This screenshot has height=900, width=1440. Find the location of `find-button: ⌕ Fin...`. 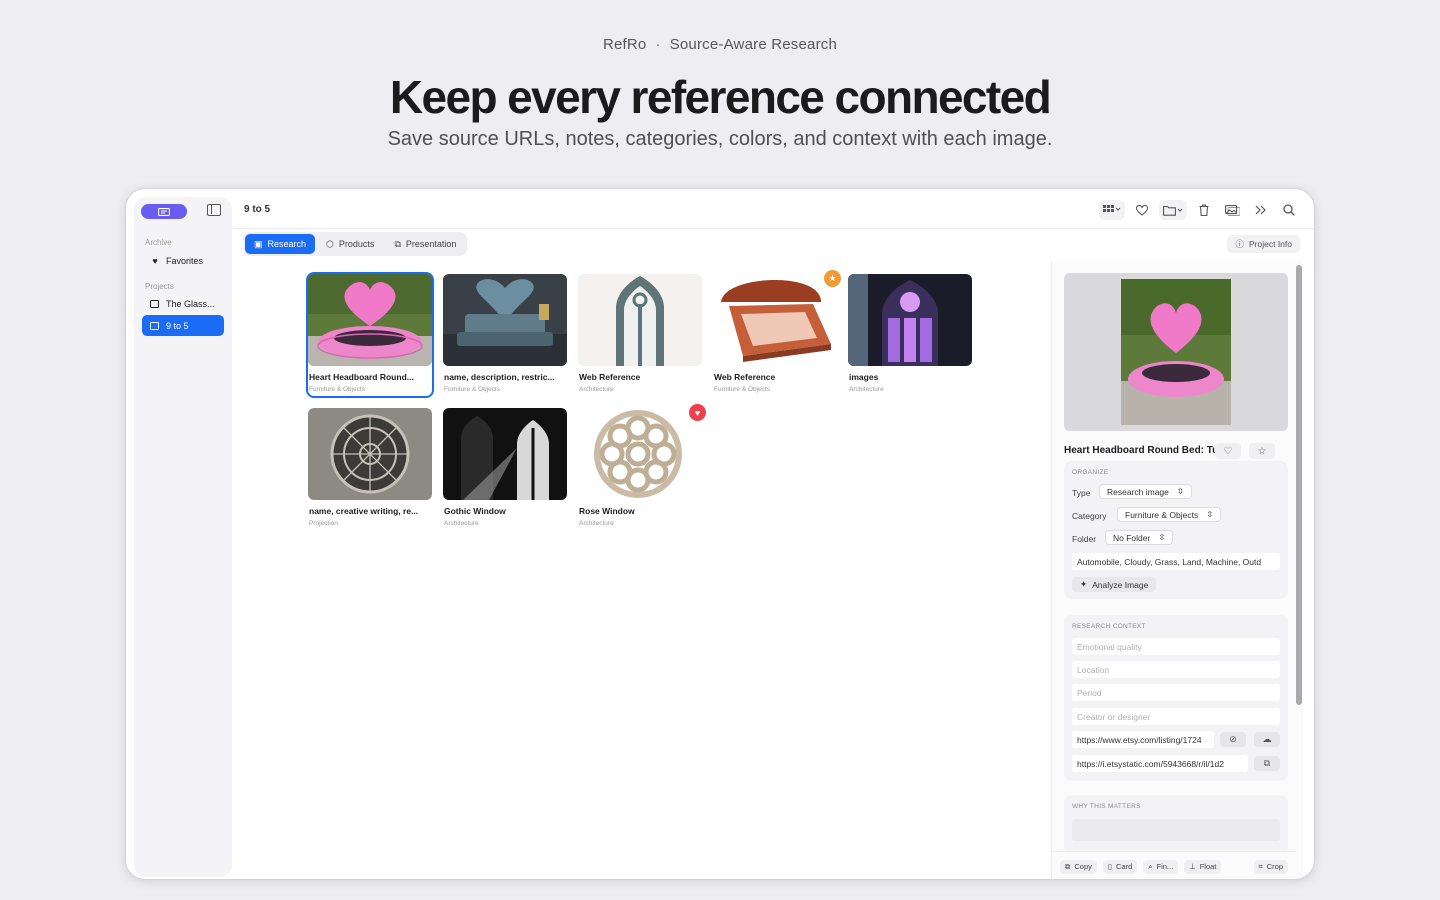

find-button: ⌕ Fin... is located at coordinates (1161, 866).